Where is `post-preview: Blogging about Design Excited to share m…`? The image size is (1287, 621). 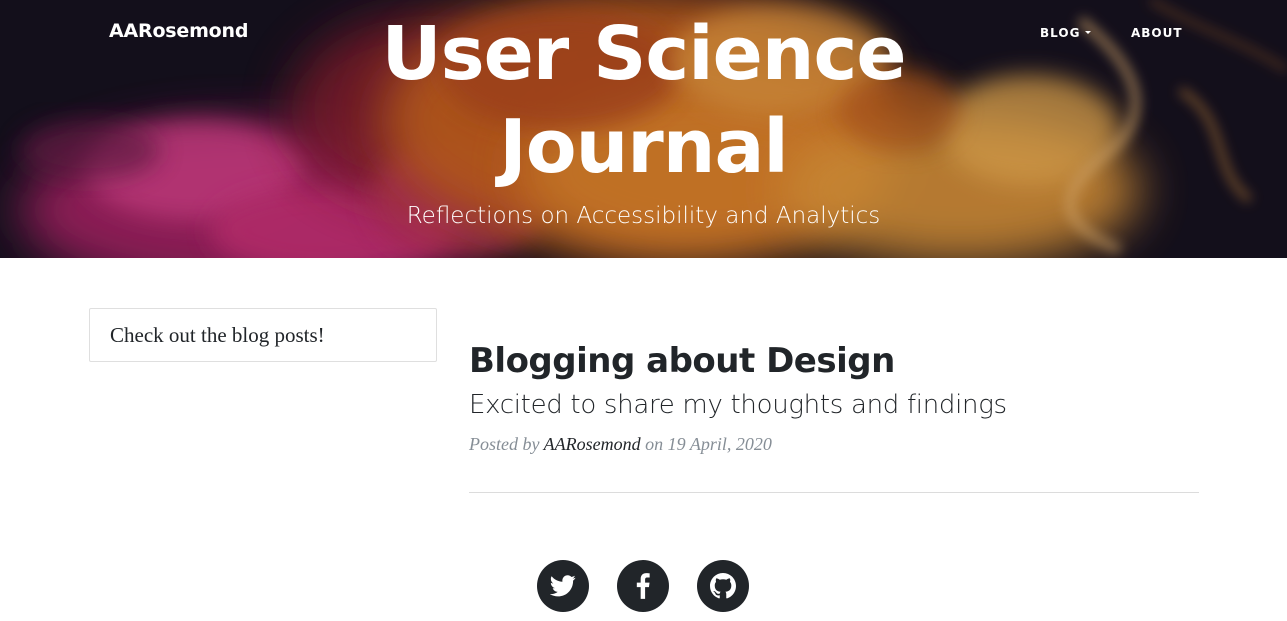
post-preview: Blogging about Design Excited to share m… is located at coordinates (834, 396).